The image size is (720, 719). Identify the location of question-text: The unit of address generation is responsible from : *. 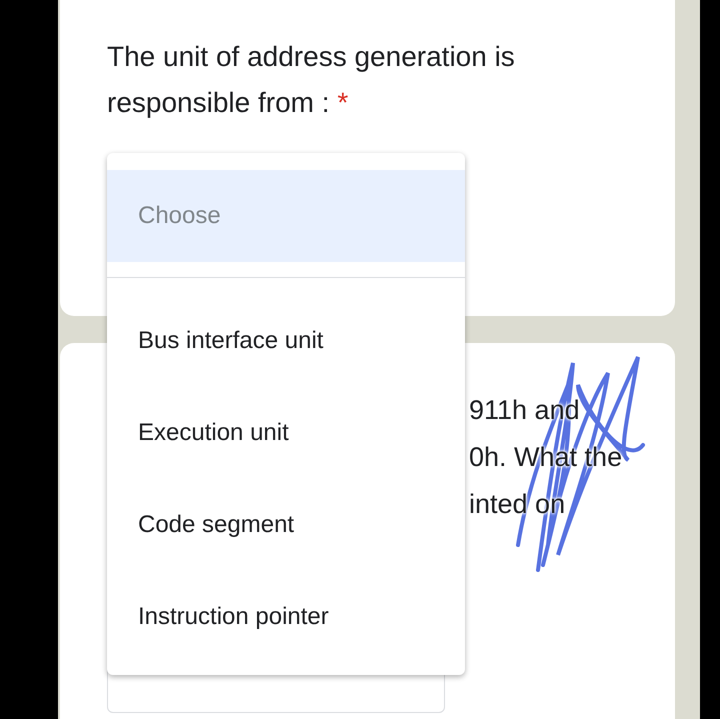
(311, 80).